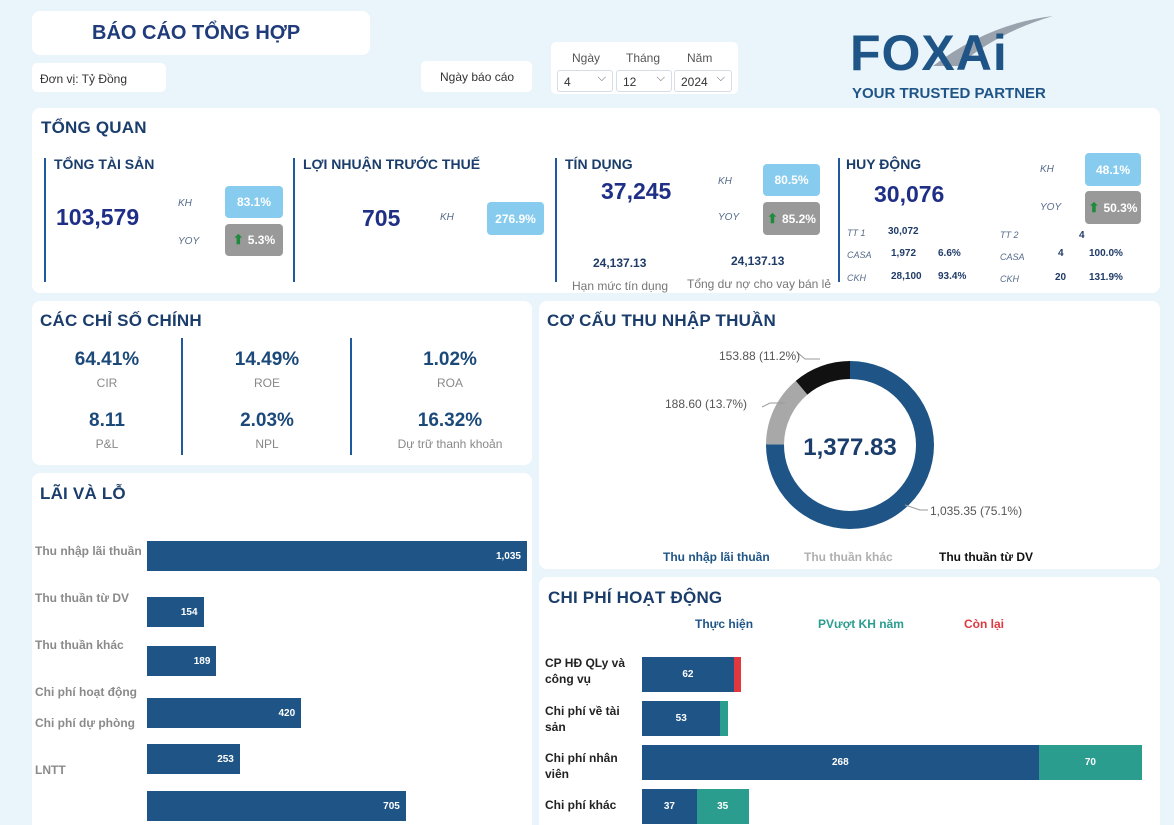 This screenshot has height=825, width=1174. Describe the element at coordinates (694, 82) in the screenshot. I see `year-value: 2024` at that location.